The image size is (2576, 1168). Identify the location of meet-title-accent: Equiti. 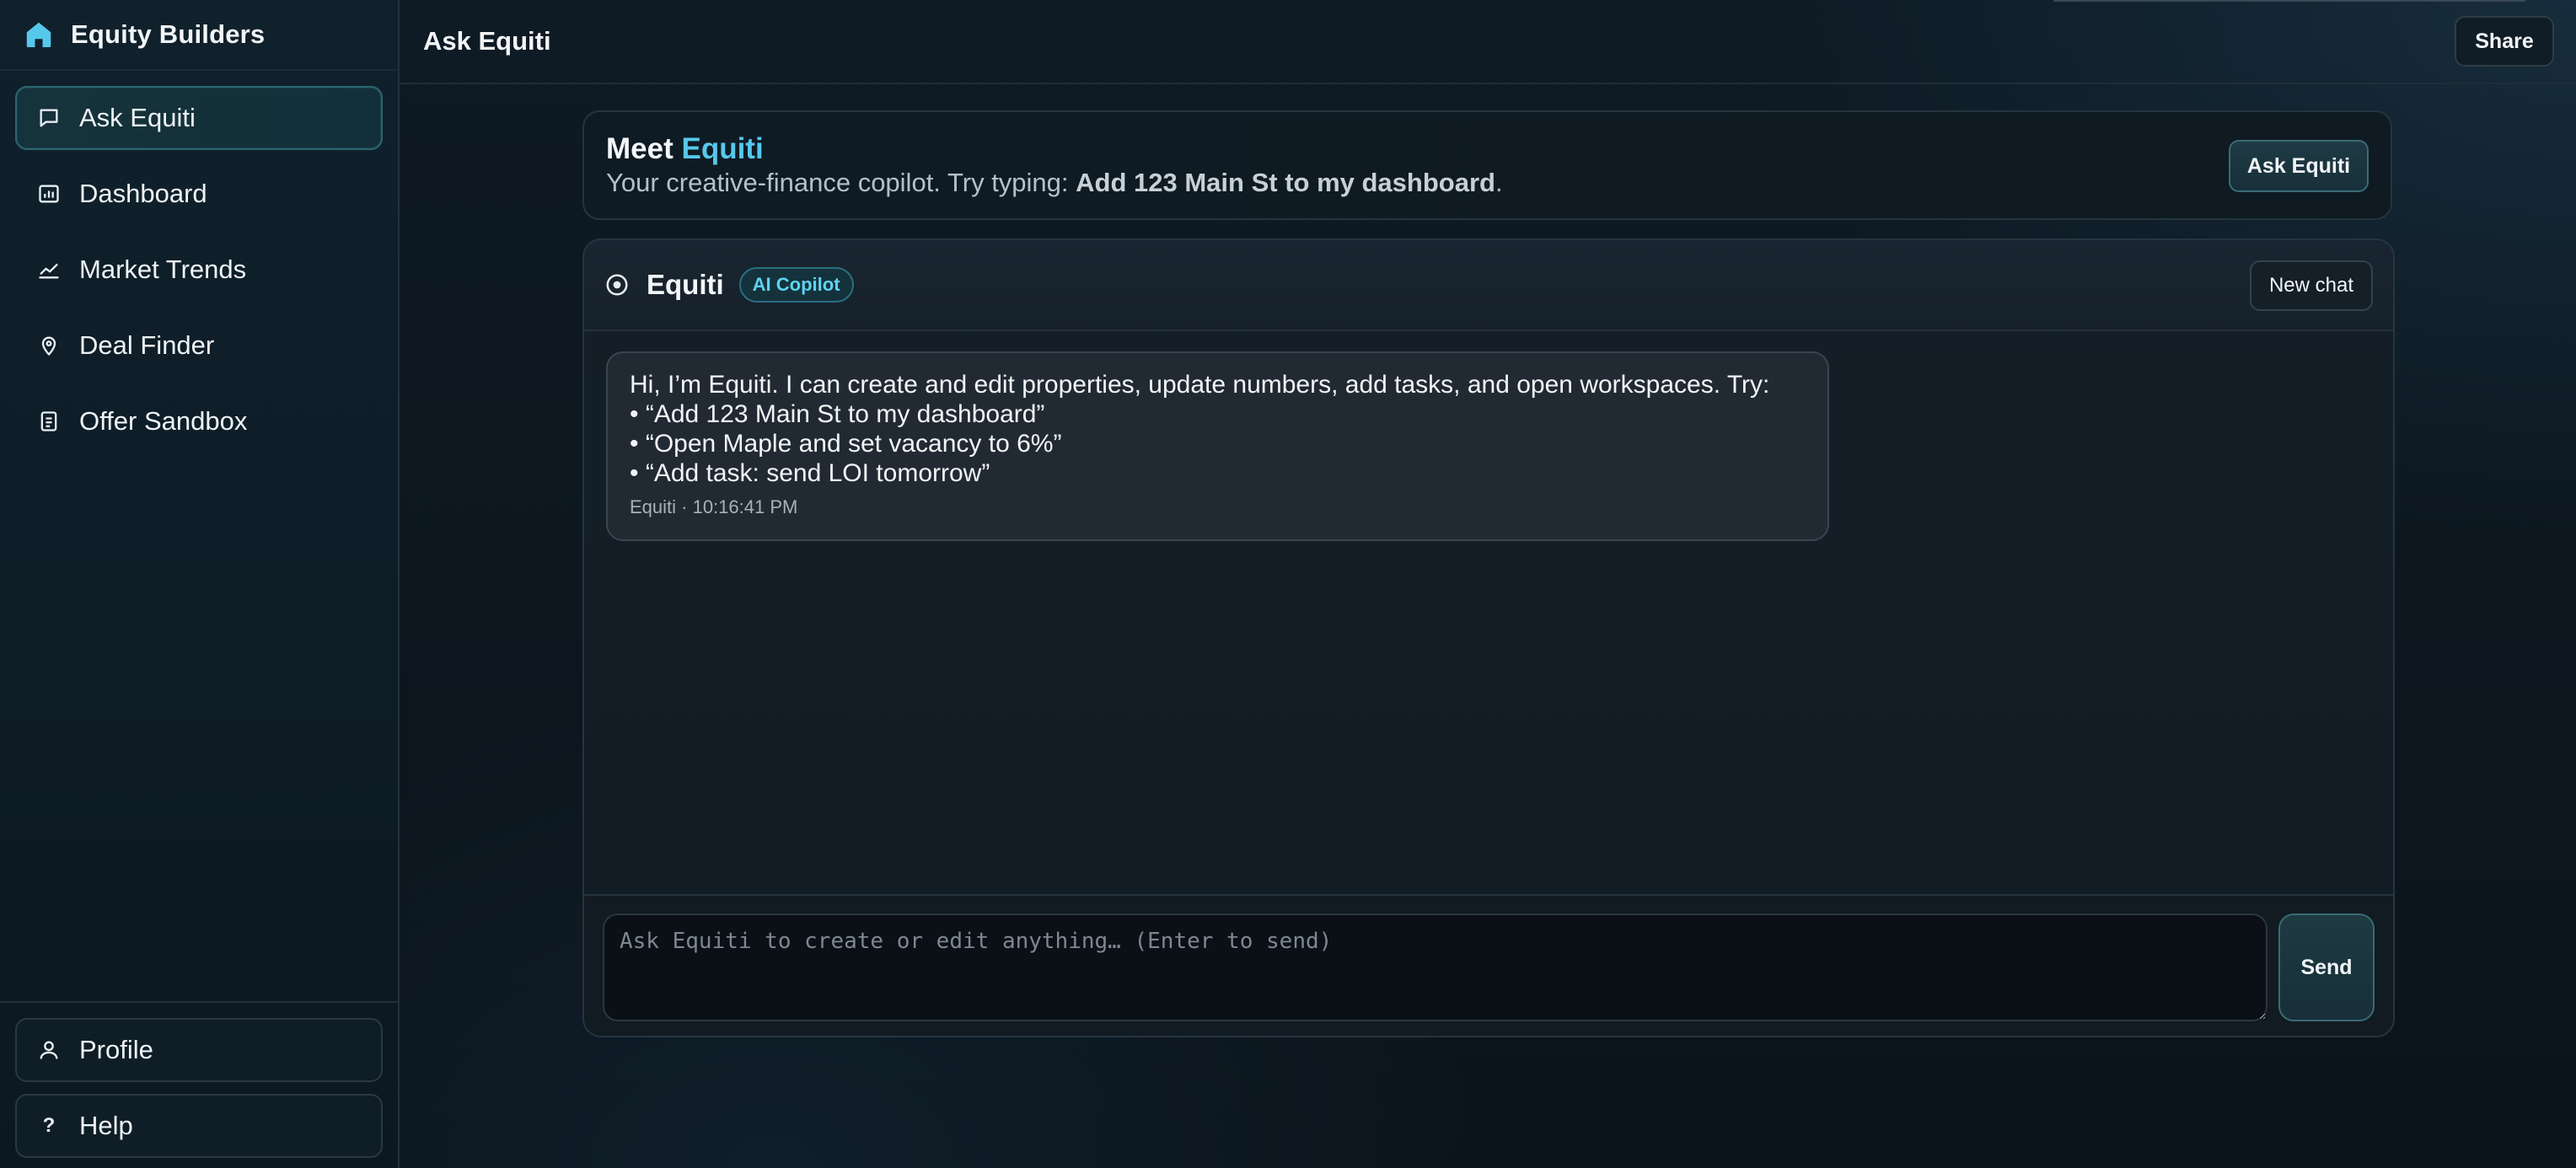
(722, 148).